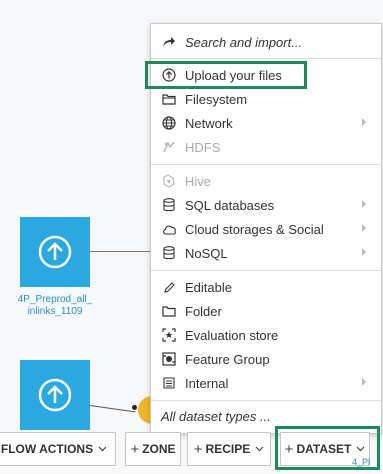 The width and height of the screenshot is (383, 474). I want to click on hdfs-icon, so click(169, 147).